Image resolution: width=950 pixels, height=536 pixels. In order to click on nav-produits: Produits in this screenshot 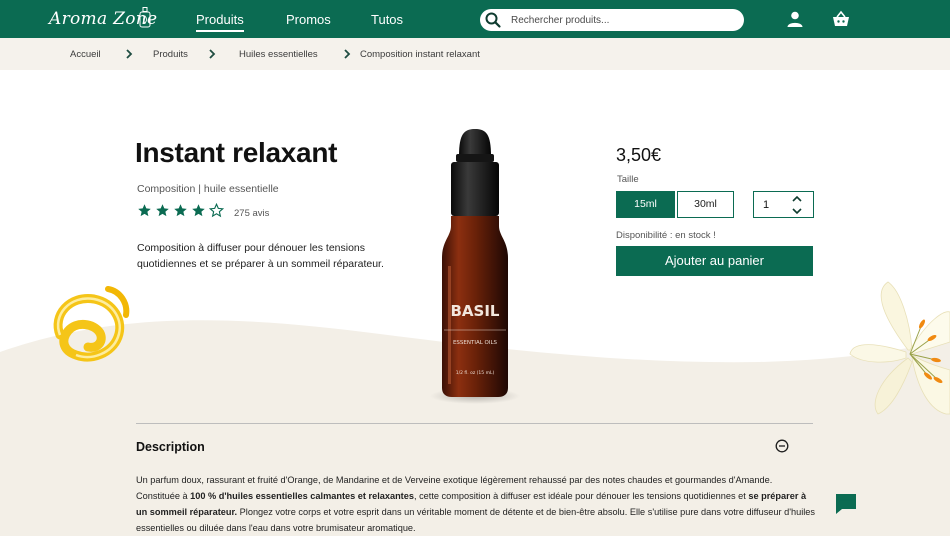, I will do `click(220, 22)`.